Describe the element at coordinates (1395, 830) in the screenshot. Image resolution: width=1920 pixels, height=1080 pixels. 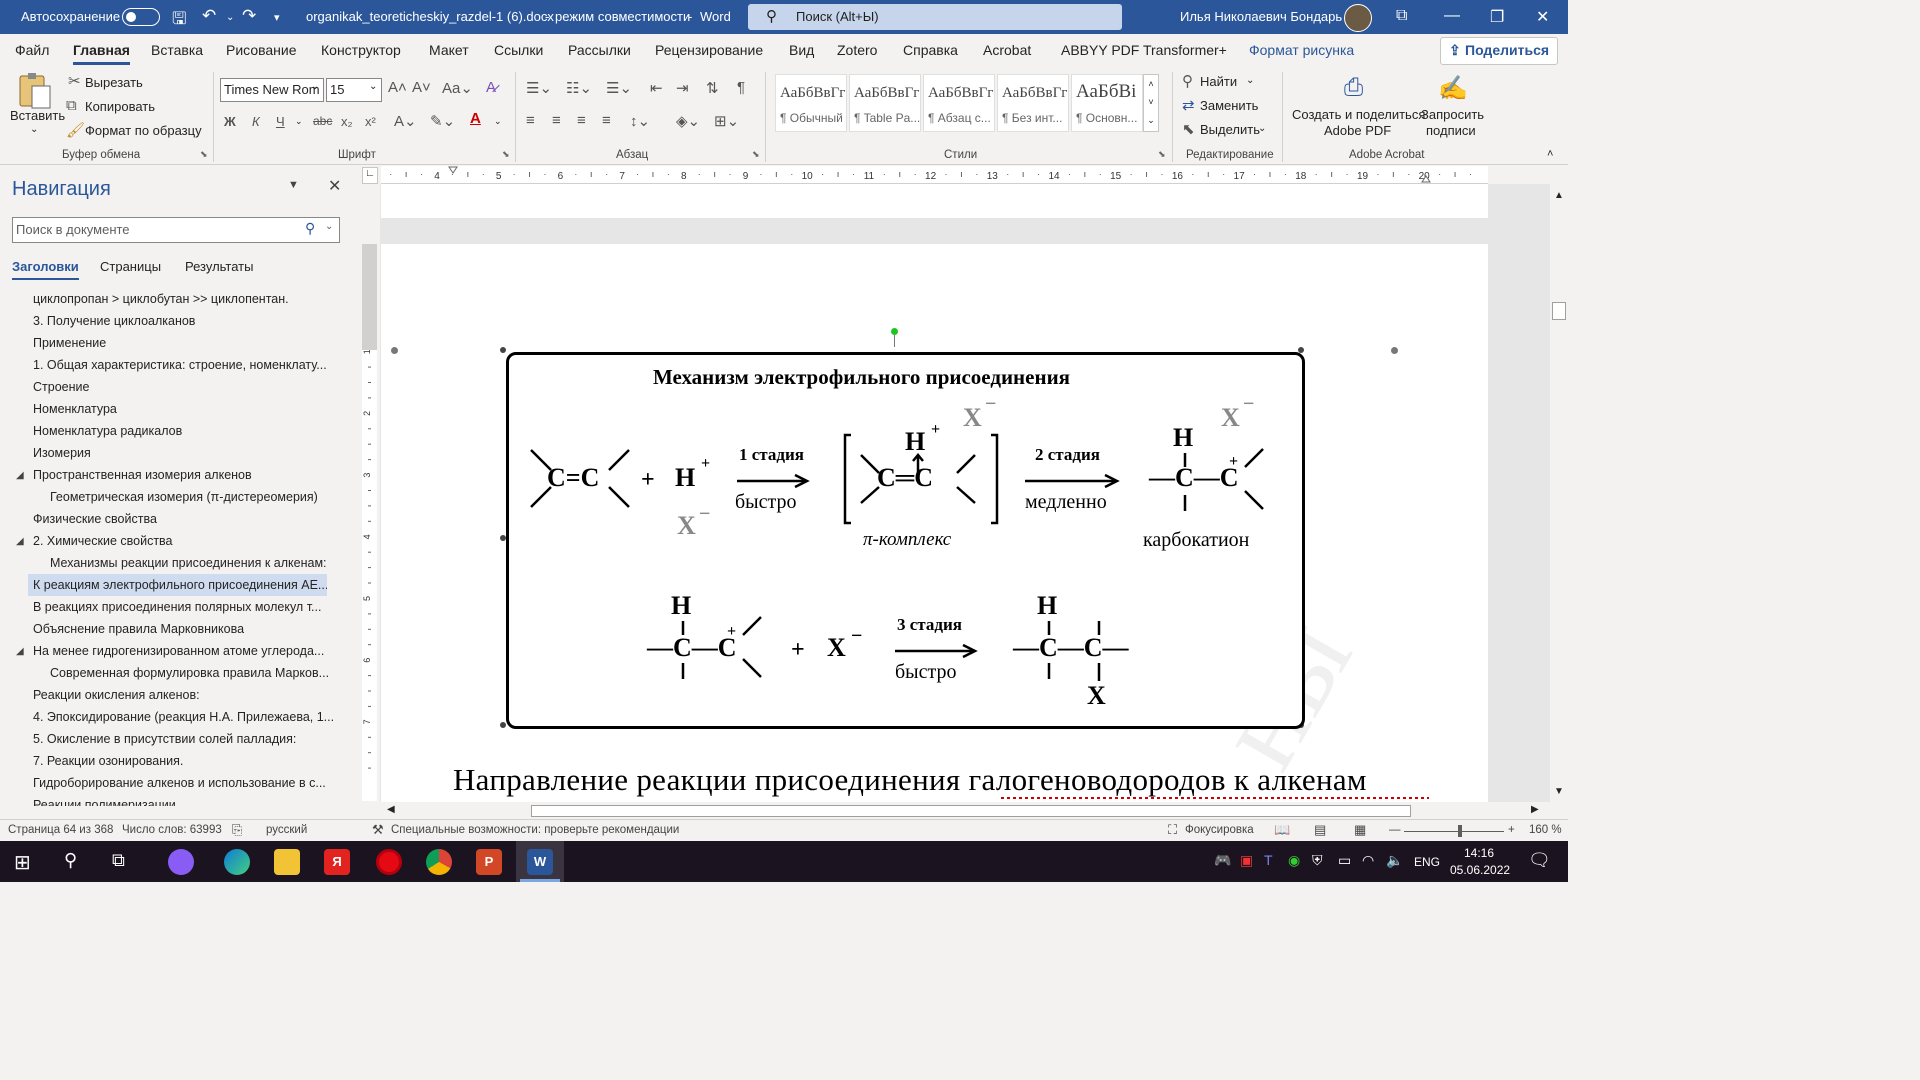
I see `zoom-out-icon: —` at that location.